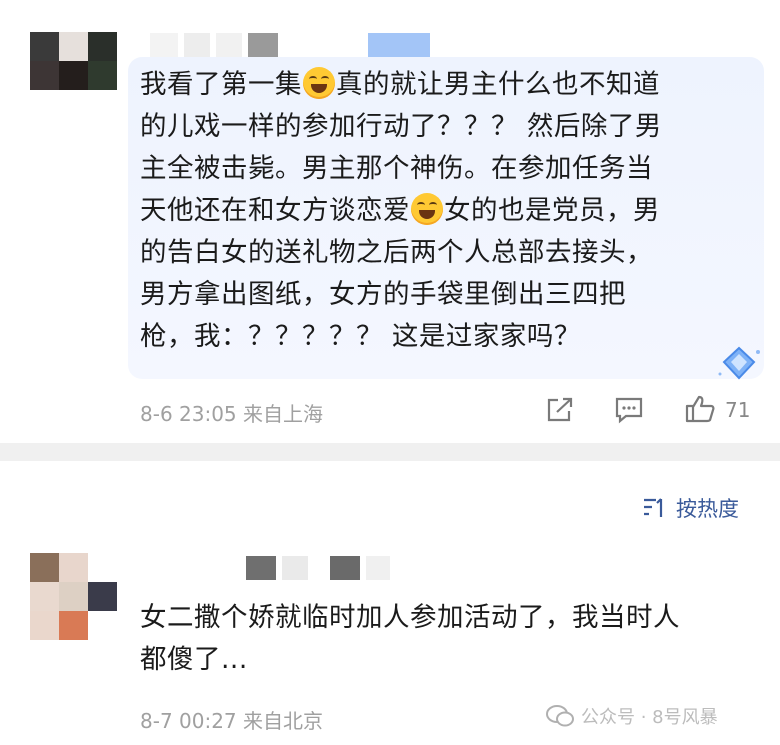  Describe the element at coordinates (188, 414) in the screenshot. I see `comment-date: 8-6 23:05` at that location.